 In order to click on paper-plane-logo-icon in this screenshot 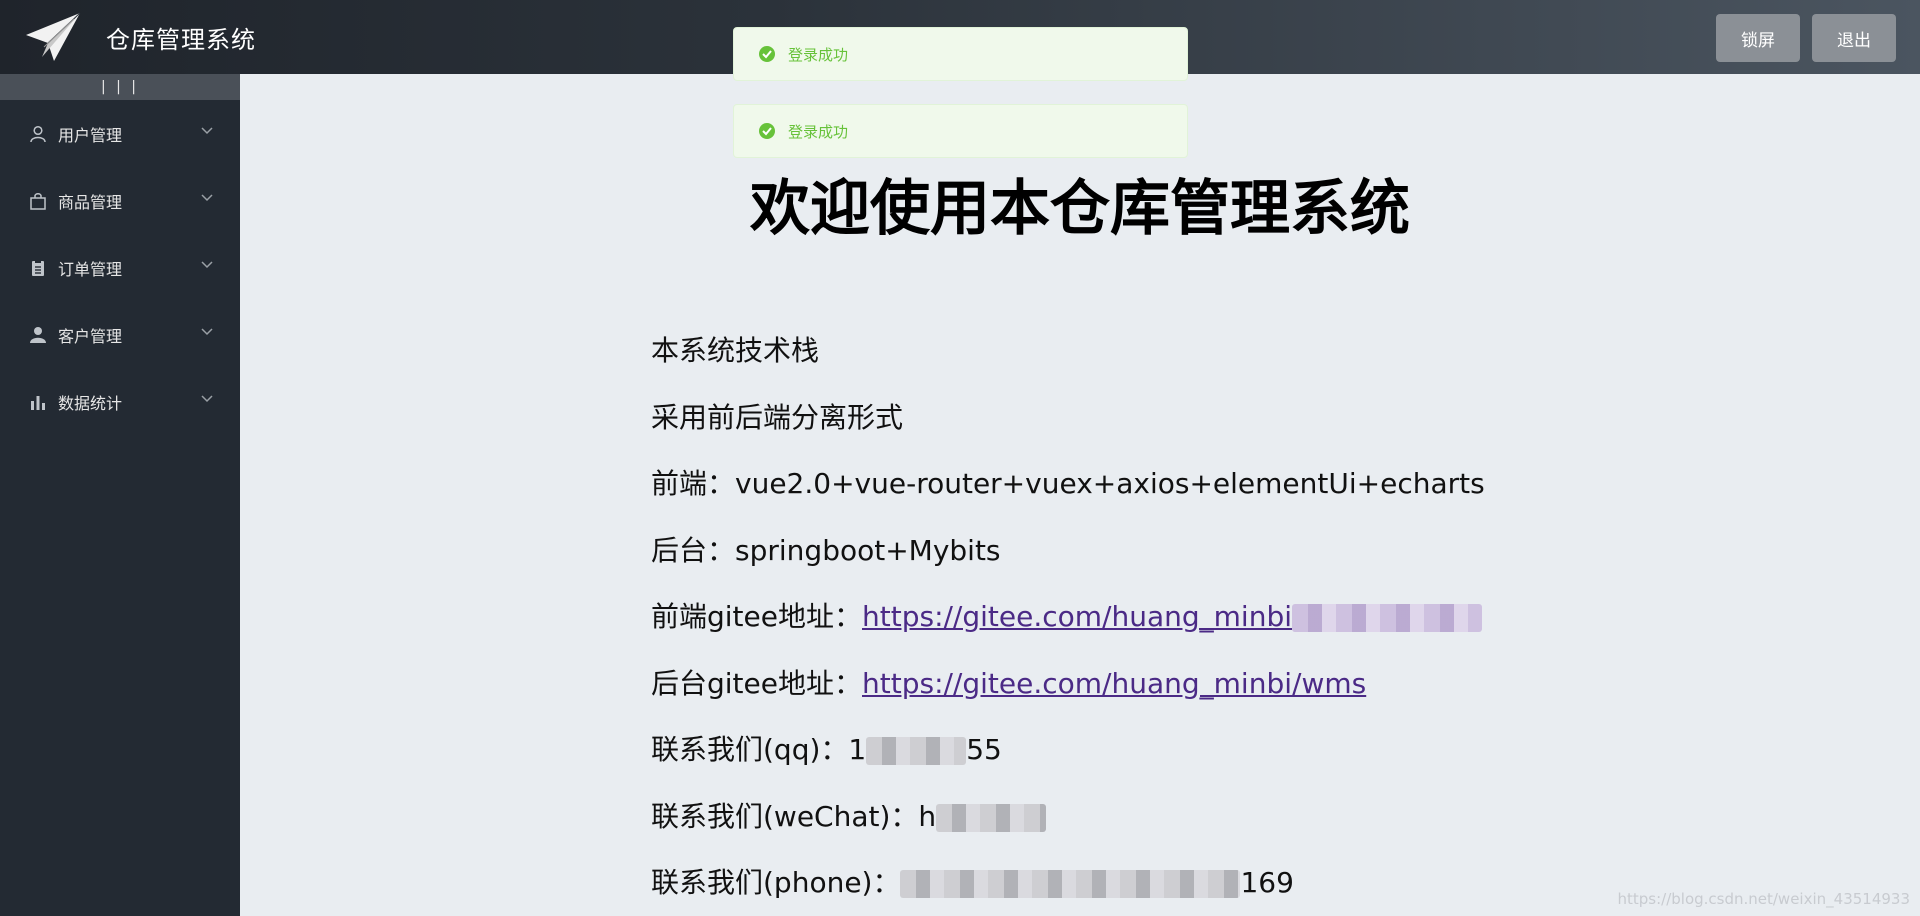, I will do `click(53, 36)`.